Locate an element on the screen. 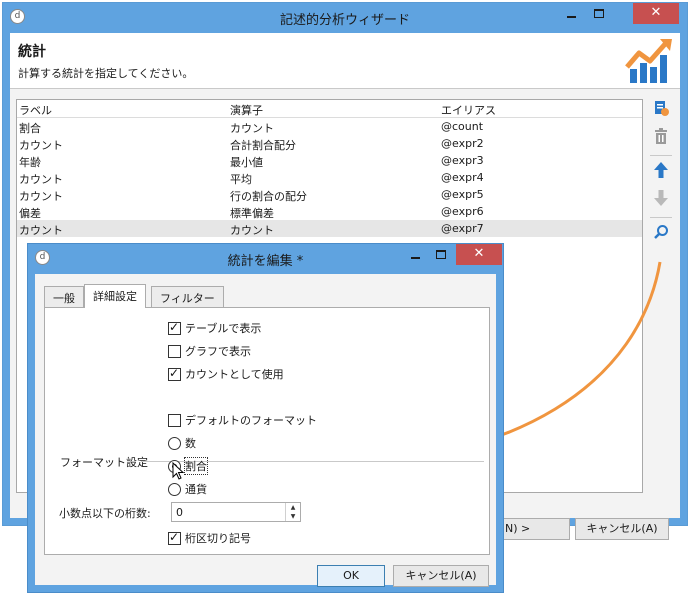  decimals-label-text: 小数点以下の桁数: is located at coordinates (105, 513).